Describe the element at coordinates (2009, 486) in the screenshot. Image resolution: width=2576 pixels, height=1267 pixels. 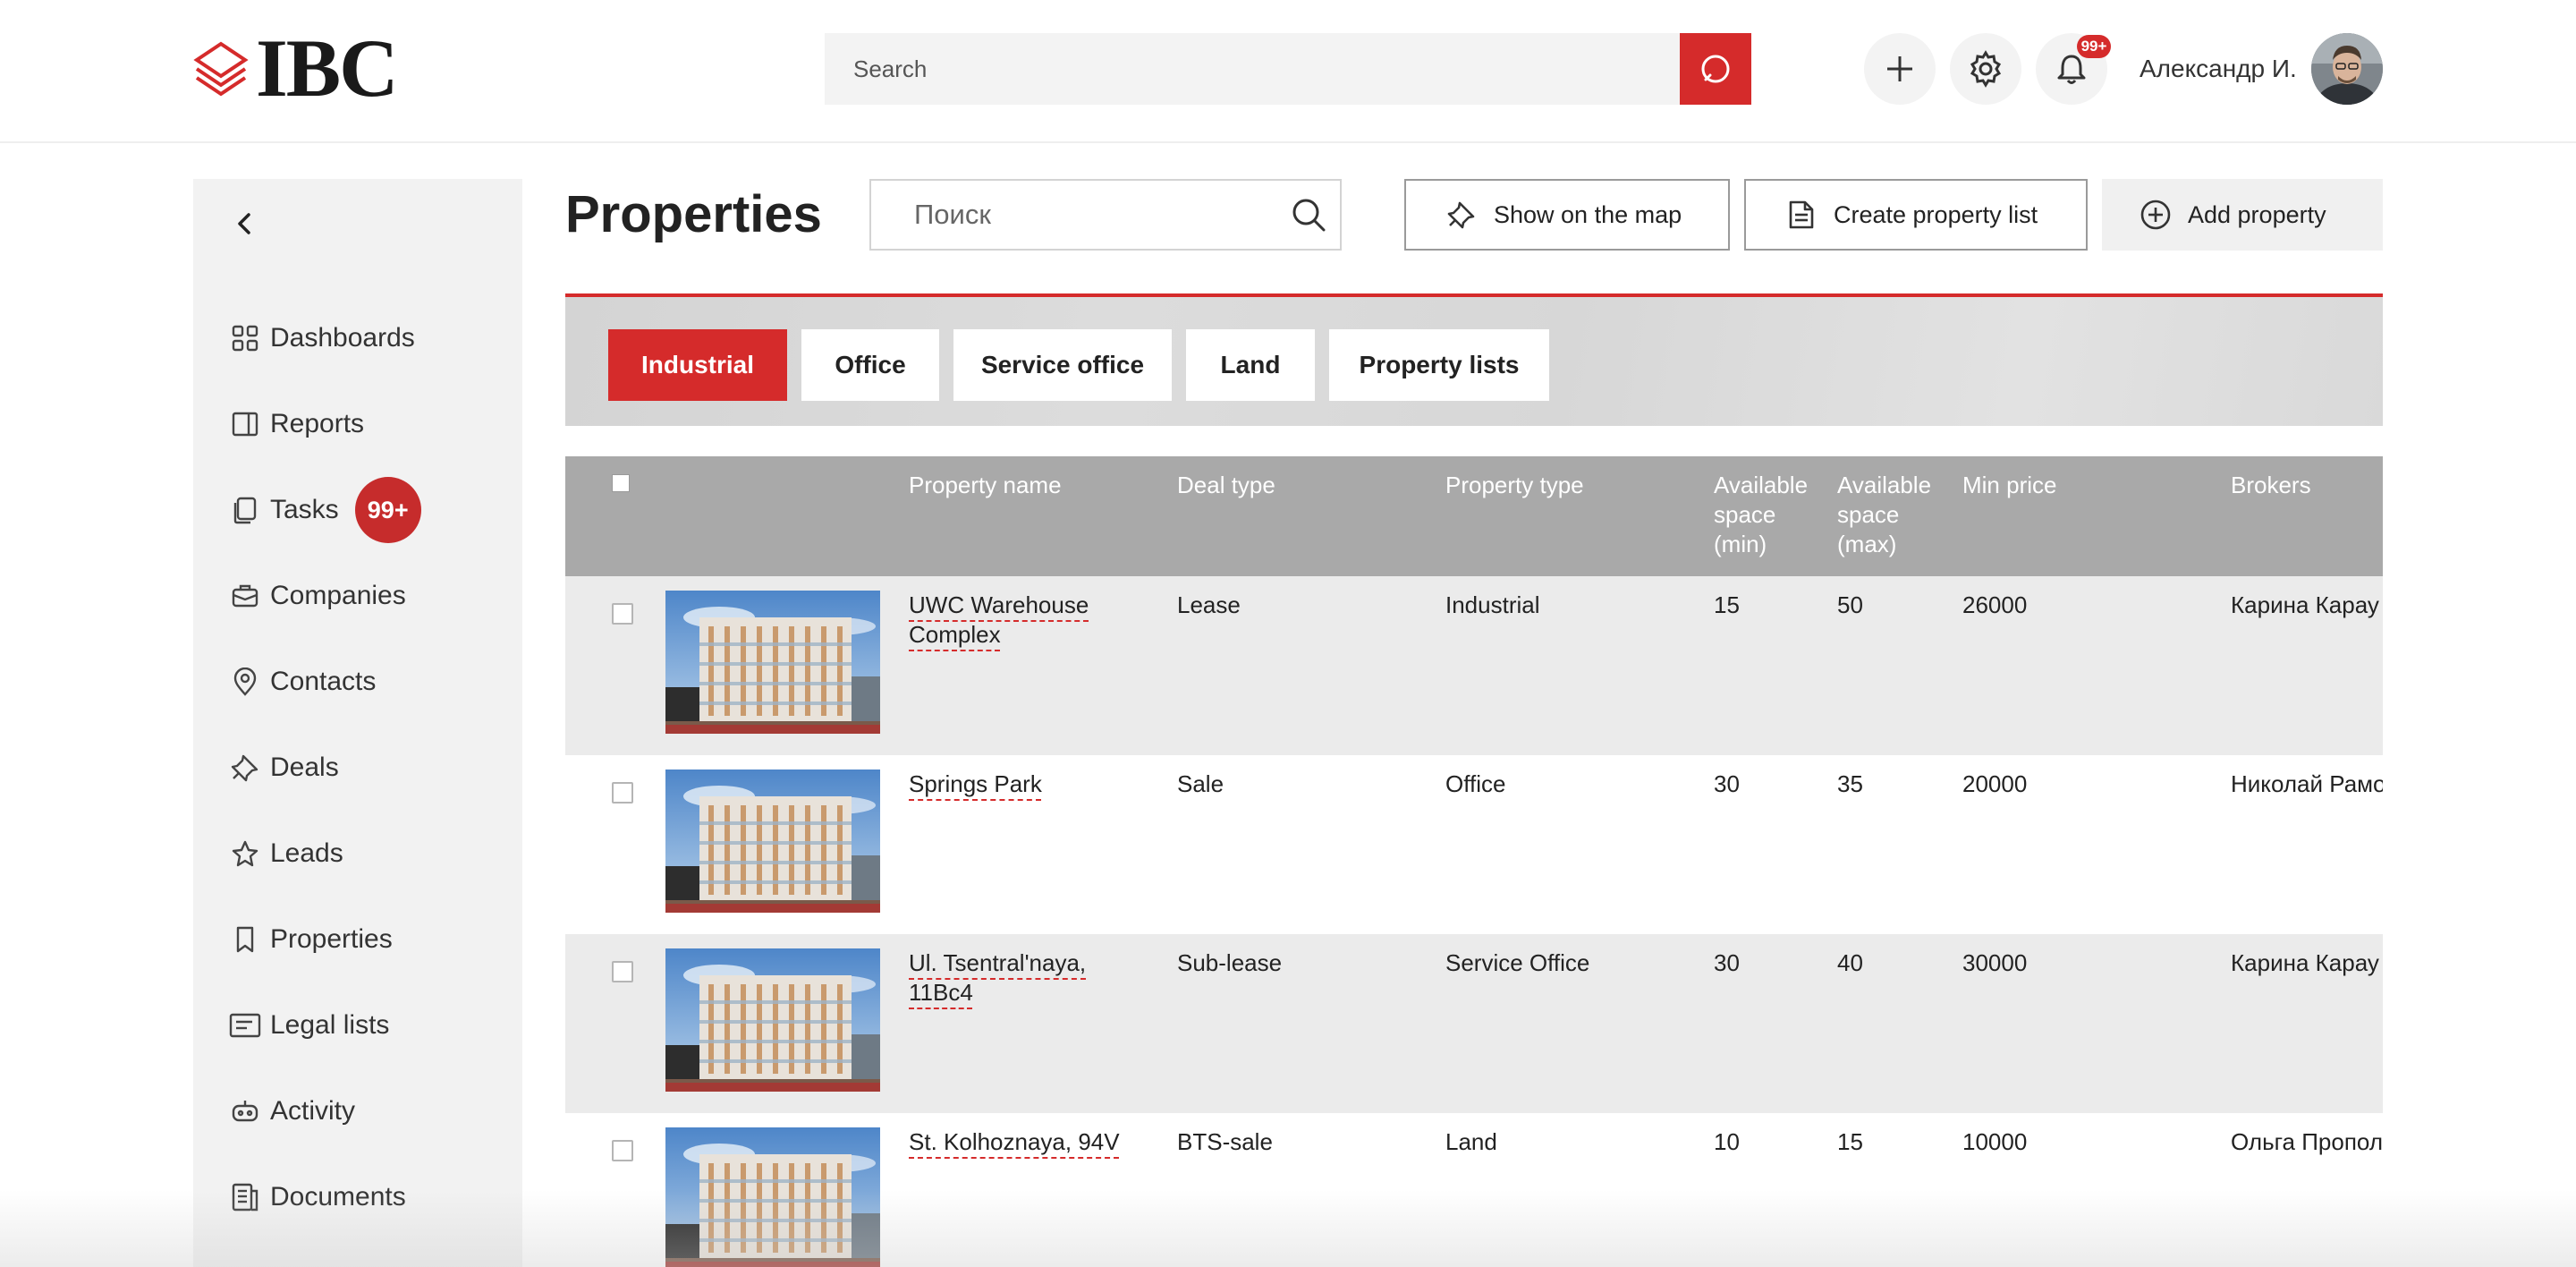
I see `column-header-min-price: Min price` at that location.